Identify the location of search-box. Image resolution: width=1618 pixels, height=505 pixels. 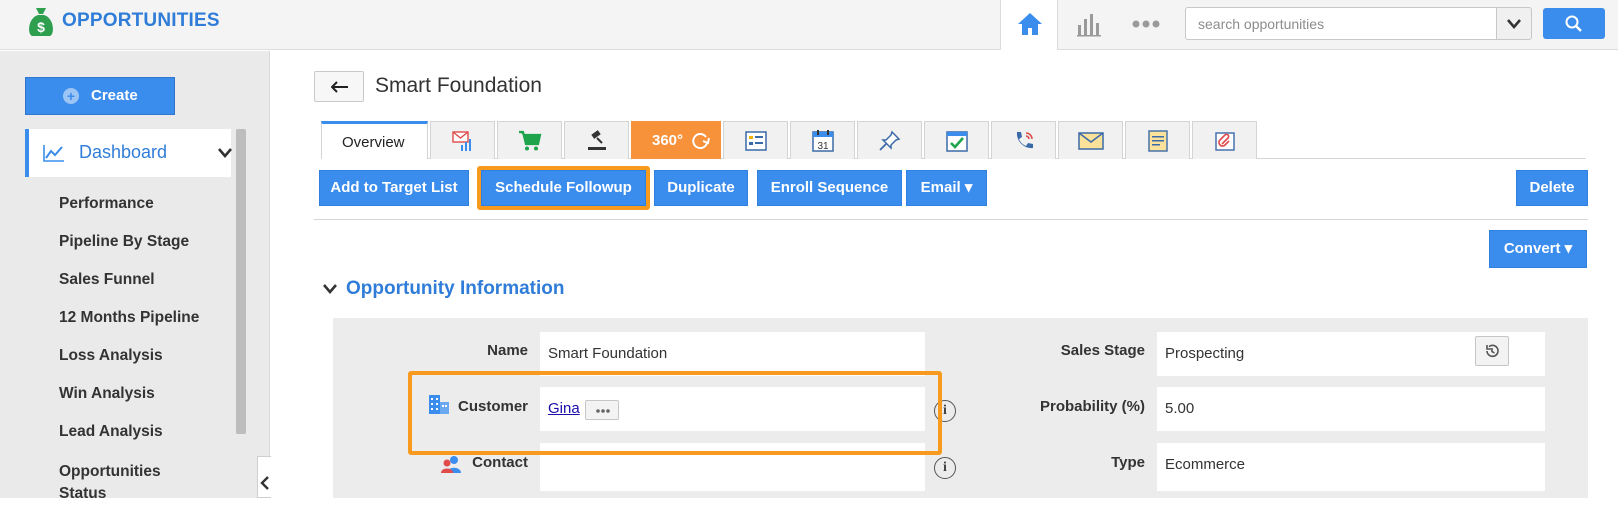
(1341, 23).